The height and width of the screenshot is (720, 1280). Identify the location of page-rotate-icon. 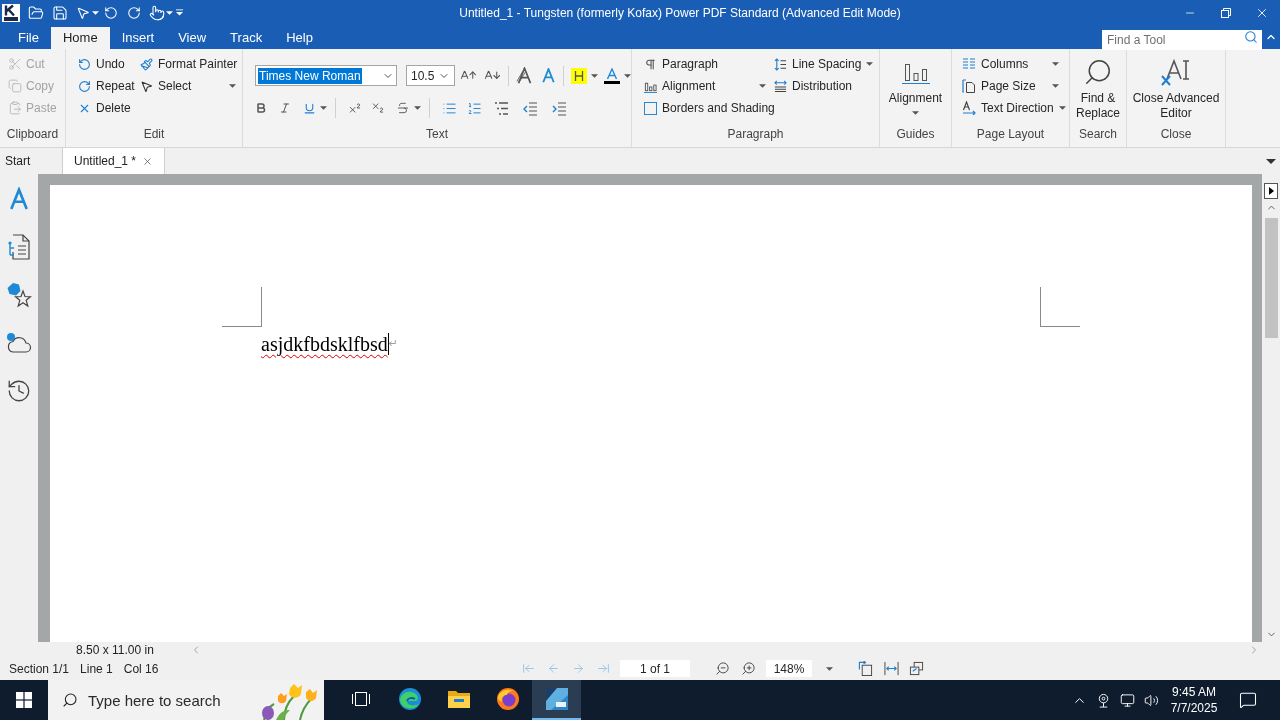
(865, 668).